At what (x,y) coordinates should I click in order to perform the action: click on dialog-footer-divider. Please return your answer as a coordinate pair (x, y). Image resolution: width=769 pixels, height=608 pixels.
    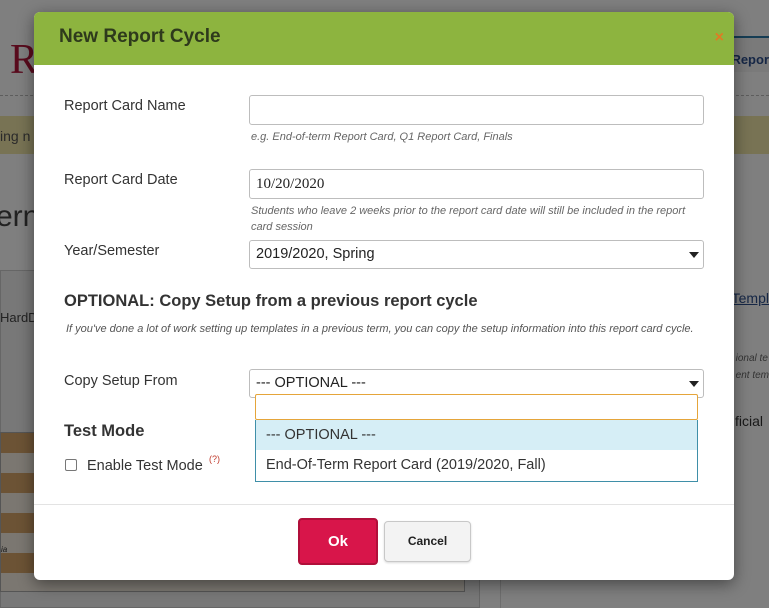
    Looking at the image, I should click on (384, 504).